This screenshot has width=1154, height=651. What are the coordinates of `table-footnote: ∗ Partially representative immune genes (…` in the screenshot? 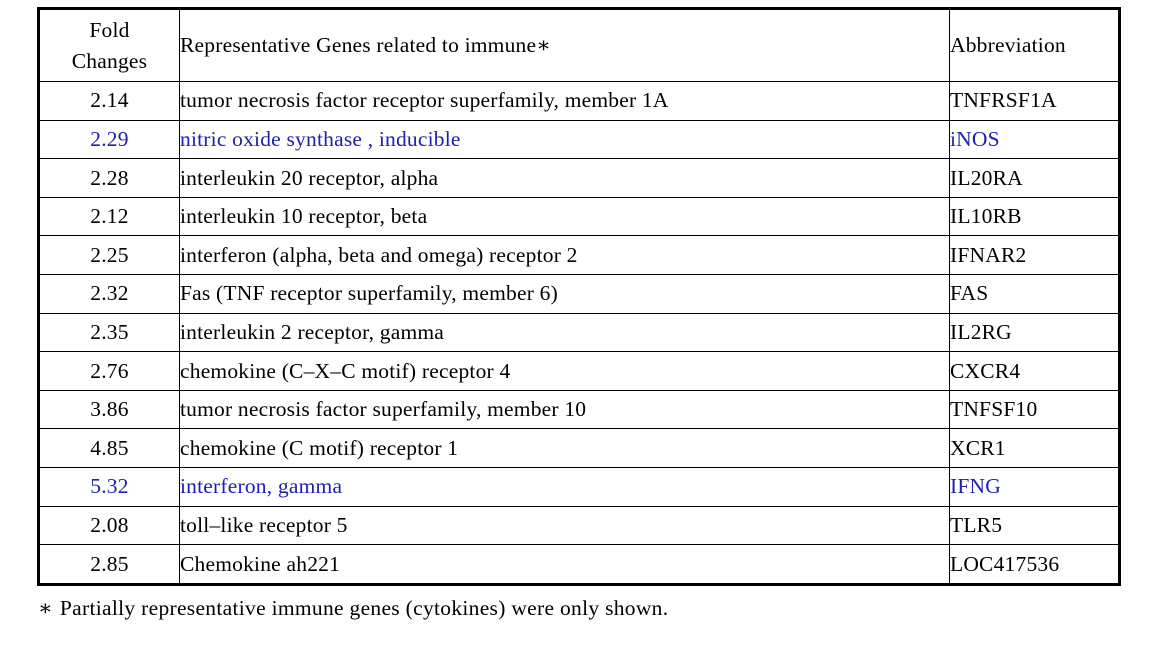 It's located at (353, 609).